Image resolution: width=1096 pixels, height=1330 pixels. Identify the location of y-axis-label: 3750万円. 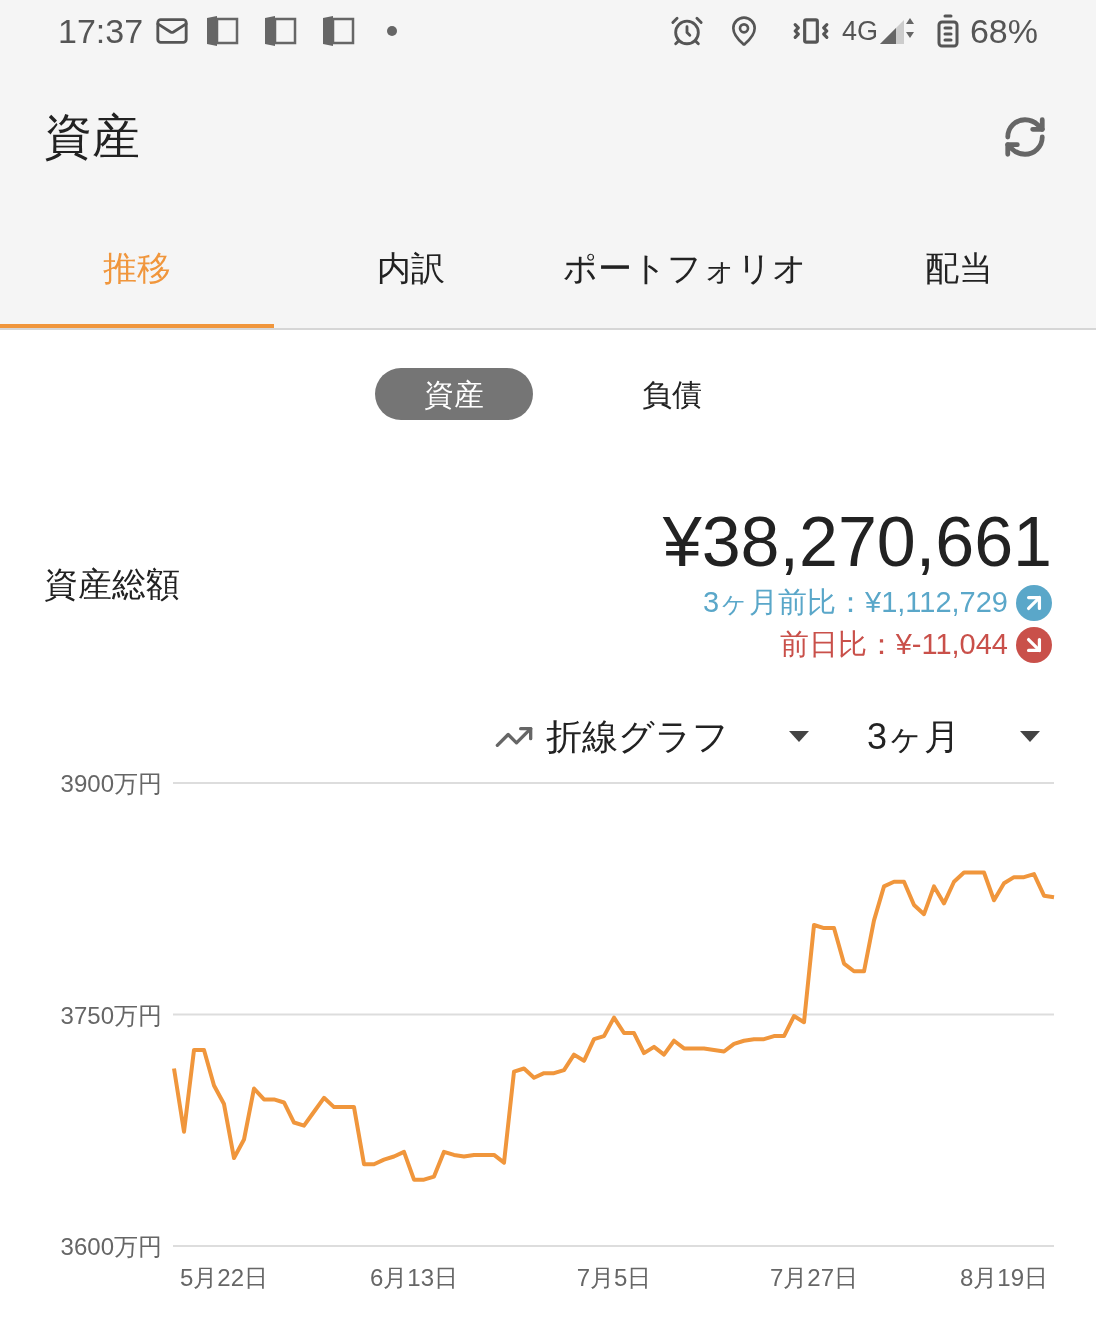
(111, 1015).